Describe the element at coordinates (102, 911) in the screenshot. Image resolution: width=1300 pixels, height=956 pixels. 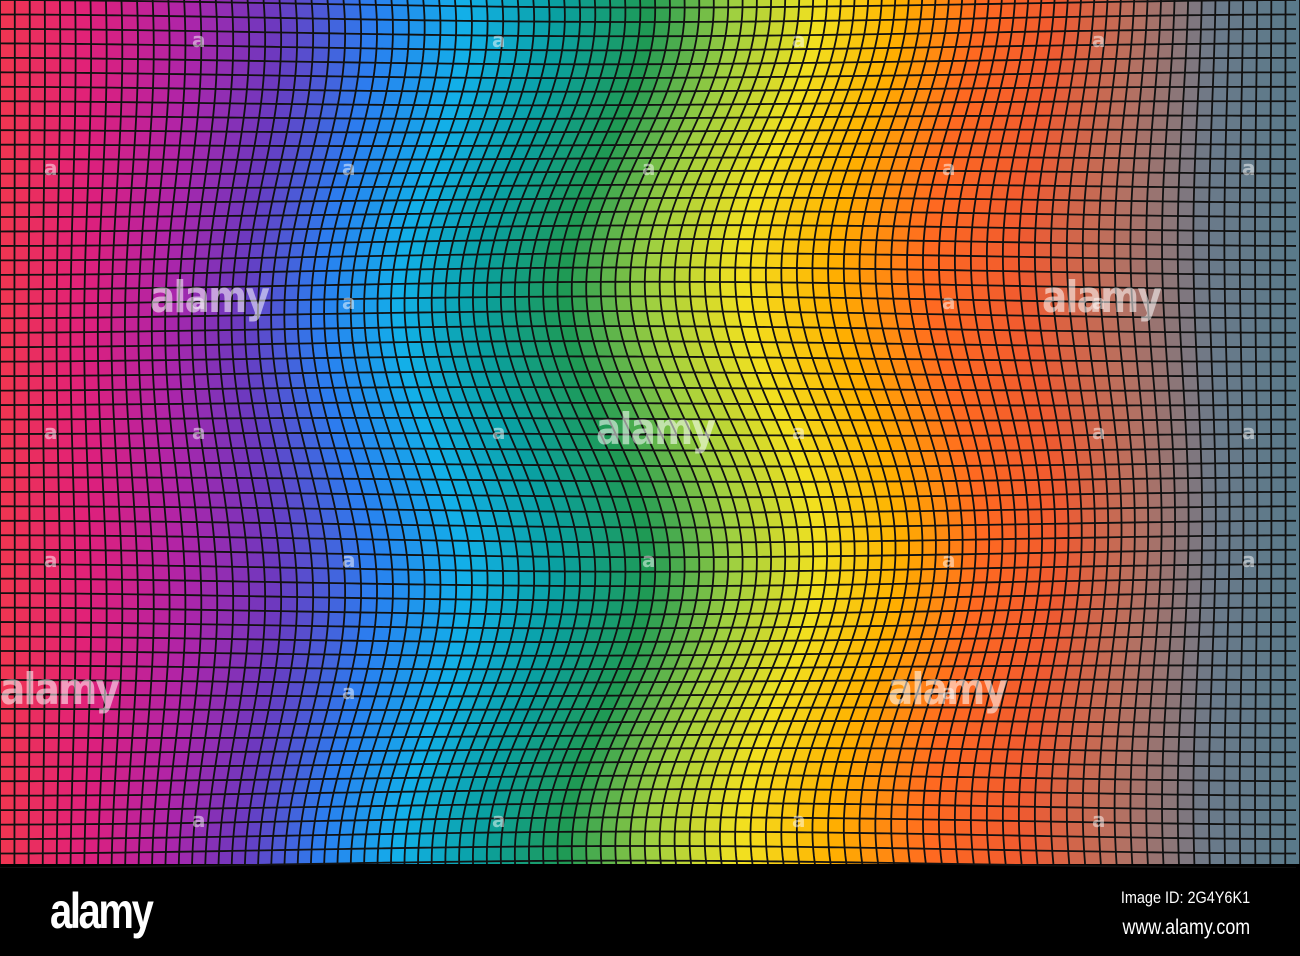
I see `alamy-logo: alamy` at that location.